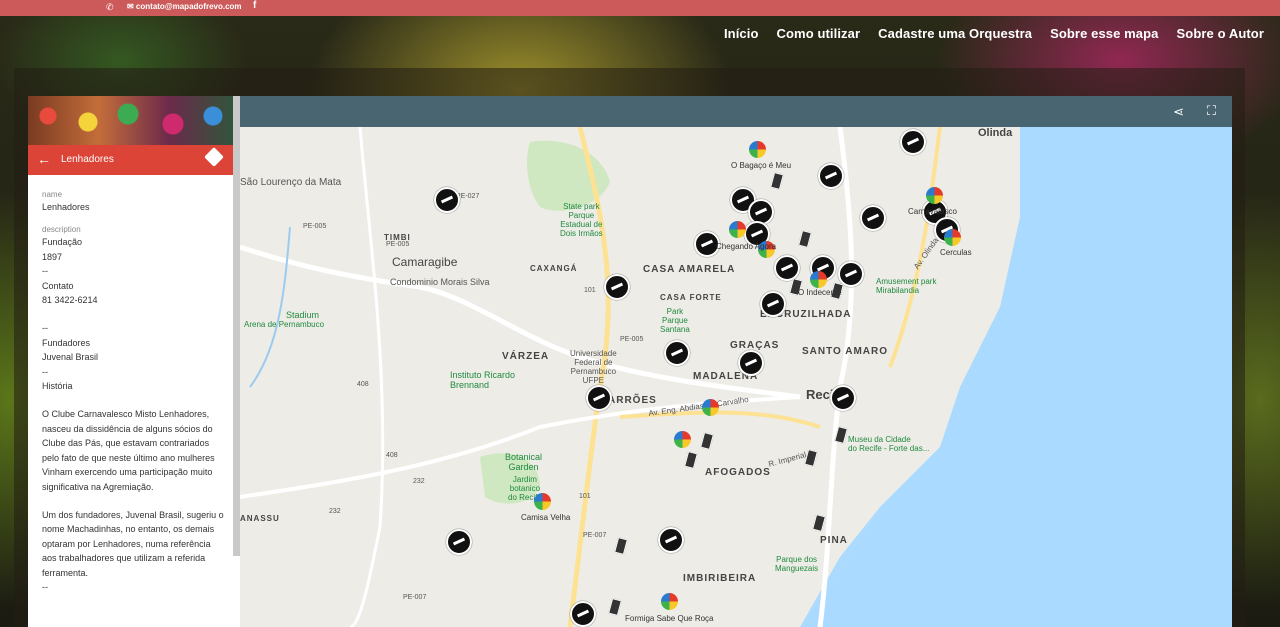 This screenshot has width=1280, height=627. I want to click on desc-line: Contato, so click(58, 285).